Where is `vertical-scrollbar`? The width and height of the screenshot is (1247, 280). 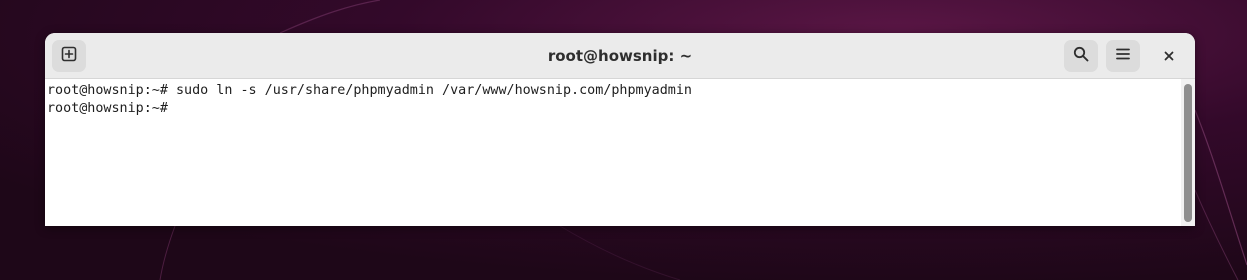 vertical-scrollbar is located at coordinates (1188, 152).